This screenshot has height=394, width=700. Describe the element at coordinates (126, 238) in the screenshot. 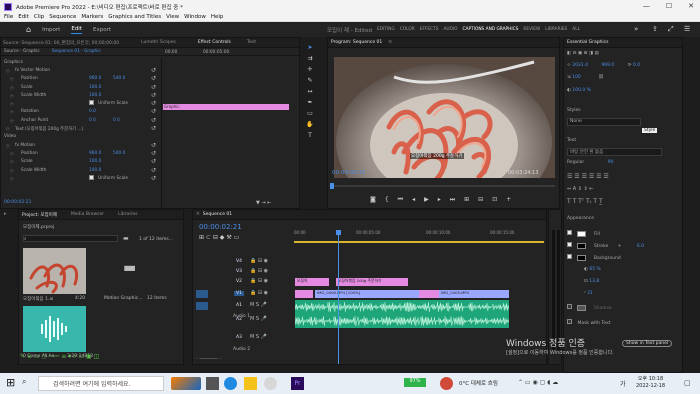

I see `folder-icon: ▬` at that location.